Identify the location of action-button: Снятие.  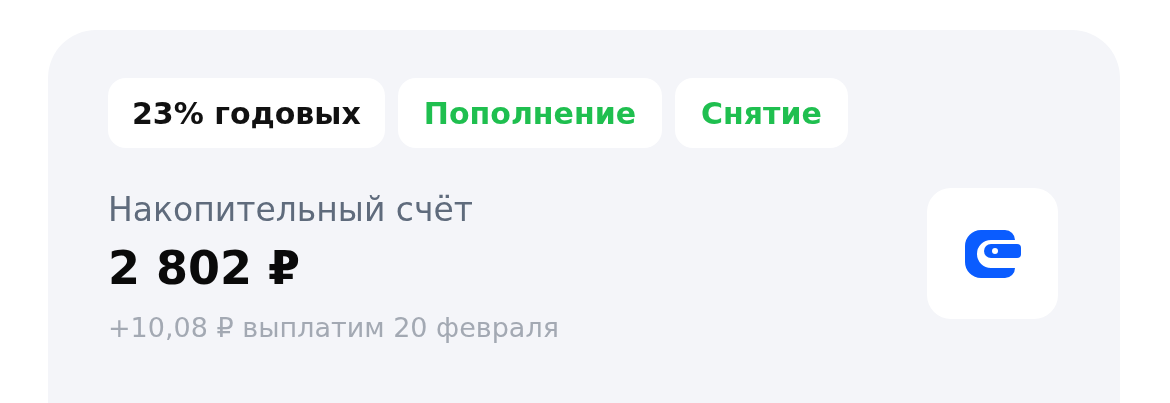
(761, 113).